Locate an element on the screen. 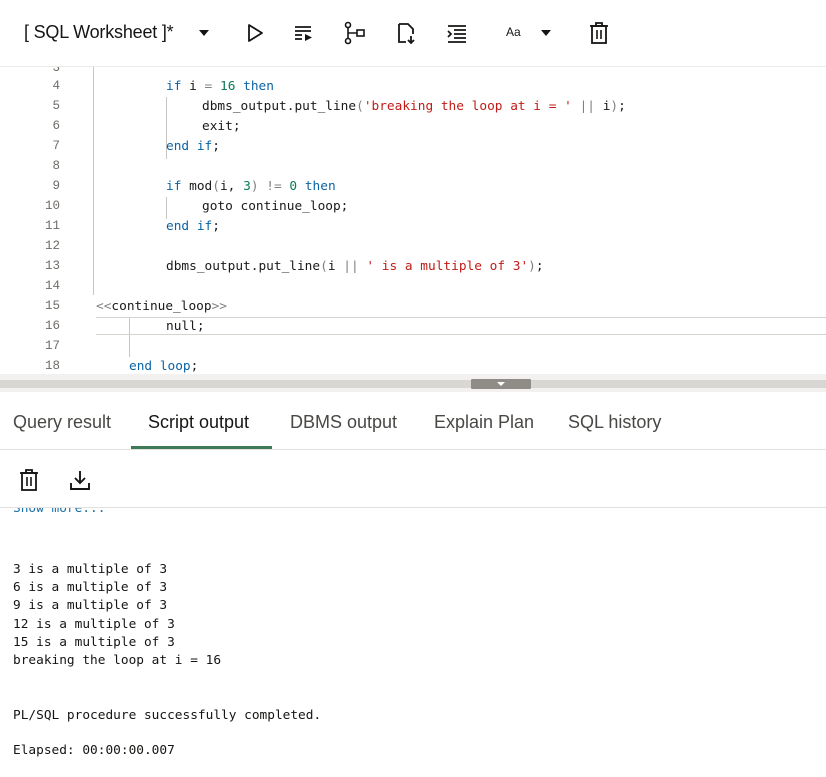  line-number: 17 is located at coordinates (52, 346).